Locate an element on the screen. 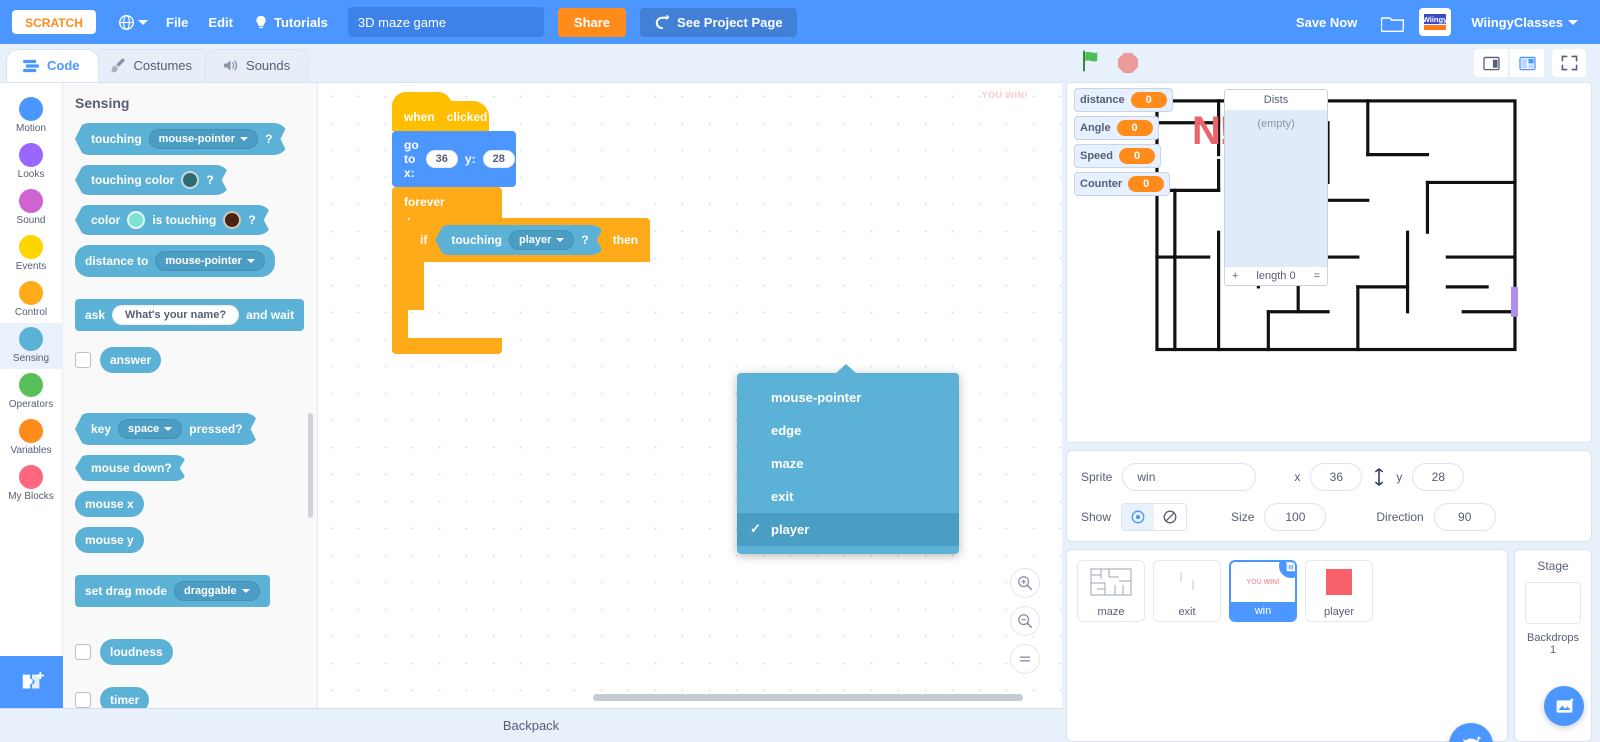 The image size is (1600, 742). stage-selector-panel: Stage Backdrops 1 is located at coordinates (1553, 645).